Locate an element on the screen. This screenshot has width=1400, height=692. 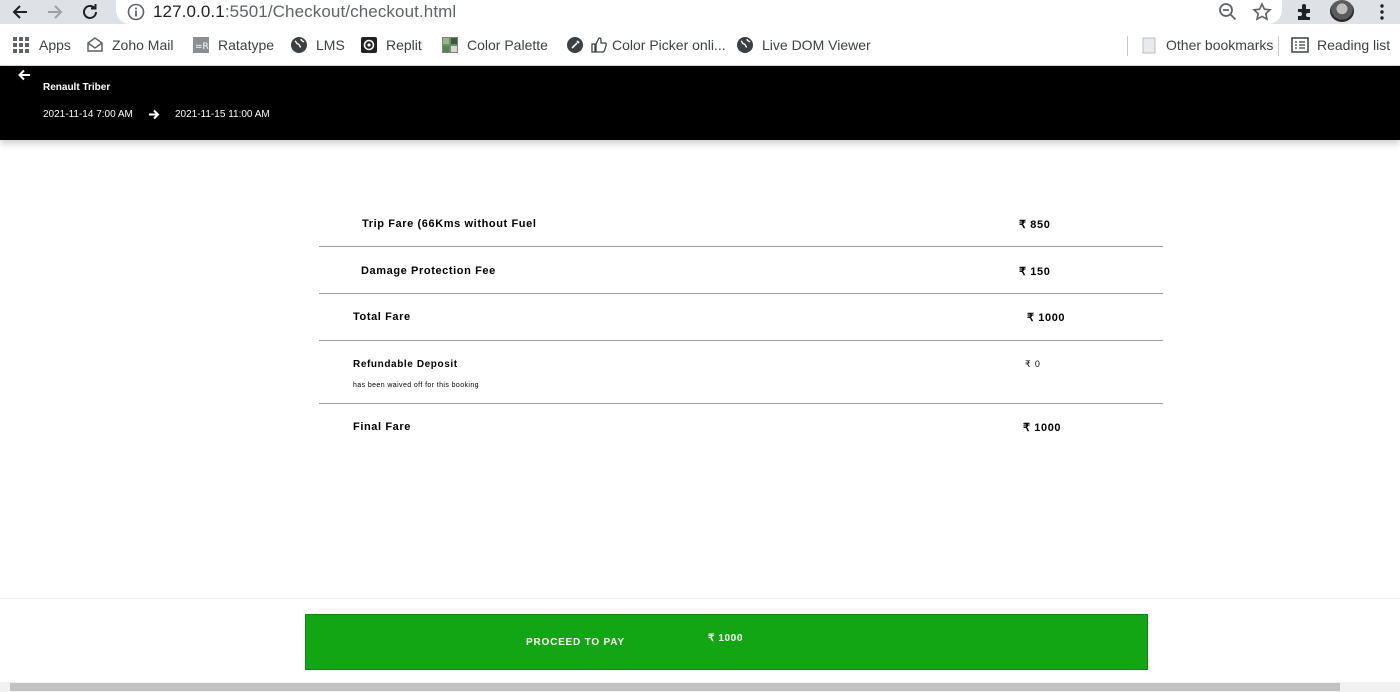
final-fare-label: Final Fare is located at coordinates (382, 427).